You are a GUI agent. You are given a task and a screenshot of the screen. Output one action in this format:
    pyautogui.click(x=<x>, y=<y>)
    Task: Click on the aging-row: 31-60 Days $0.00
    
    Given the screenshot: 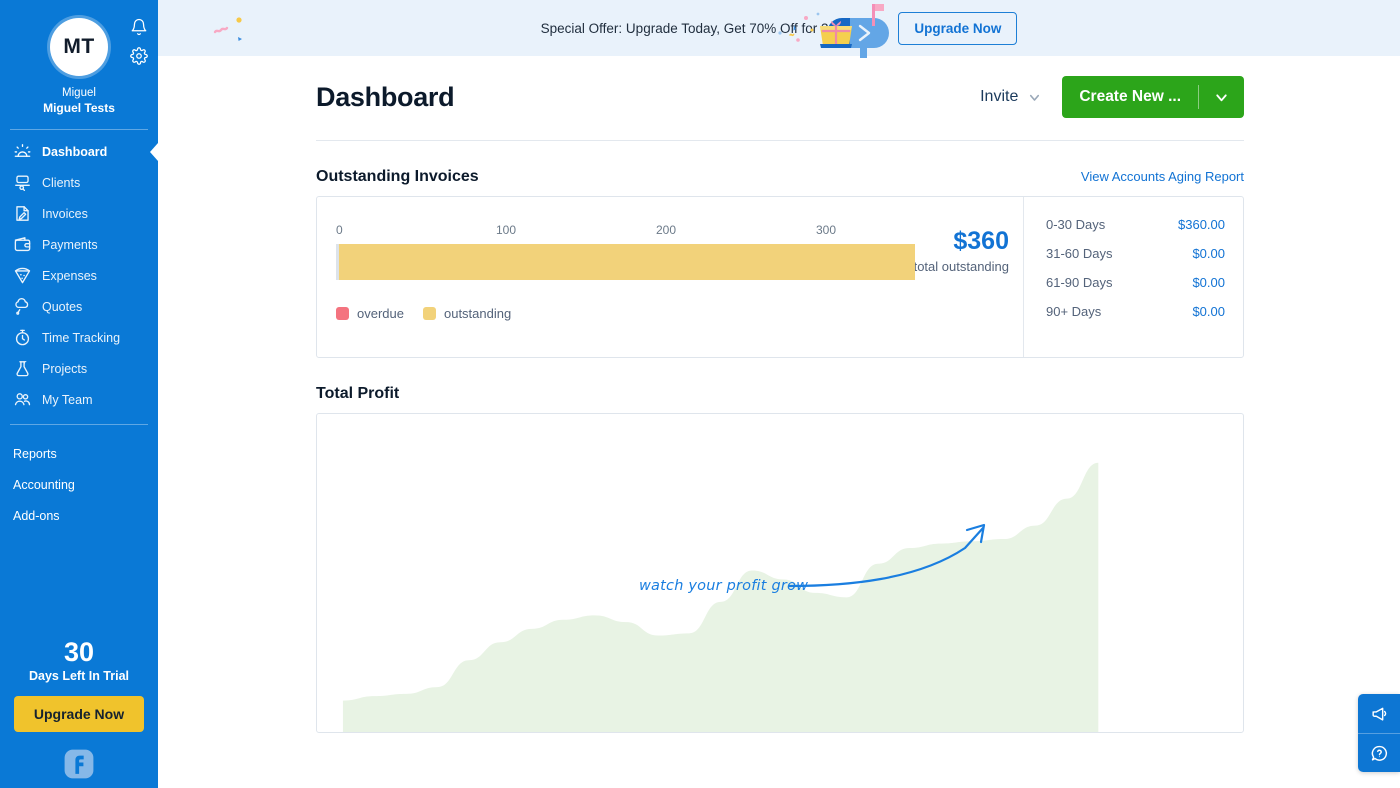 What is the action you would take?
    pyautogui.click(x=1135, y=253)
    